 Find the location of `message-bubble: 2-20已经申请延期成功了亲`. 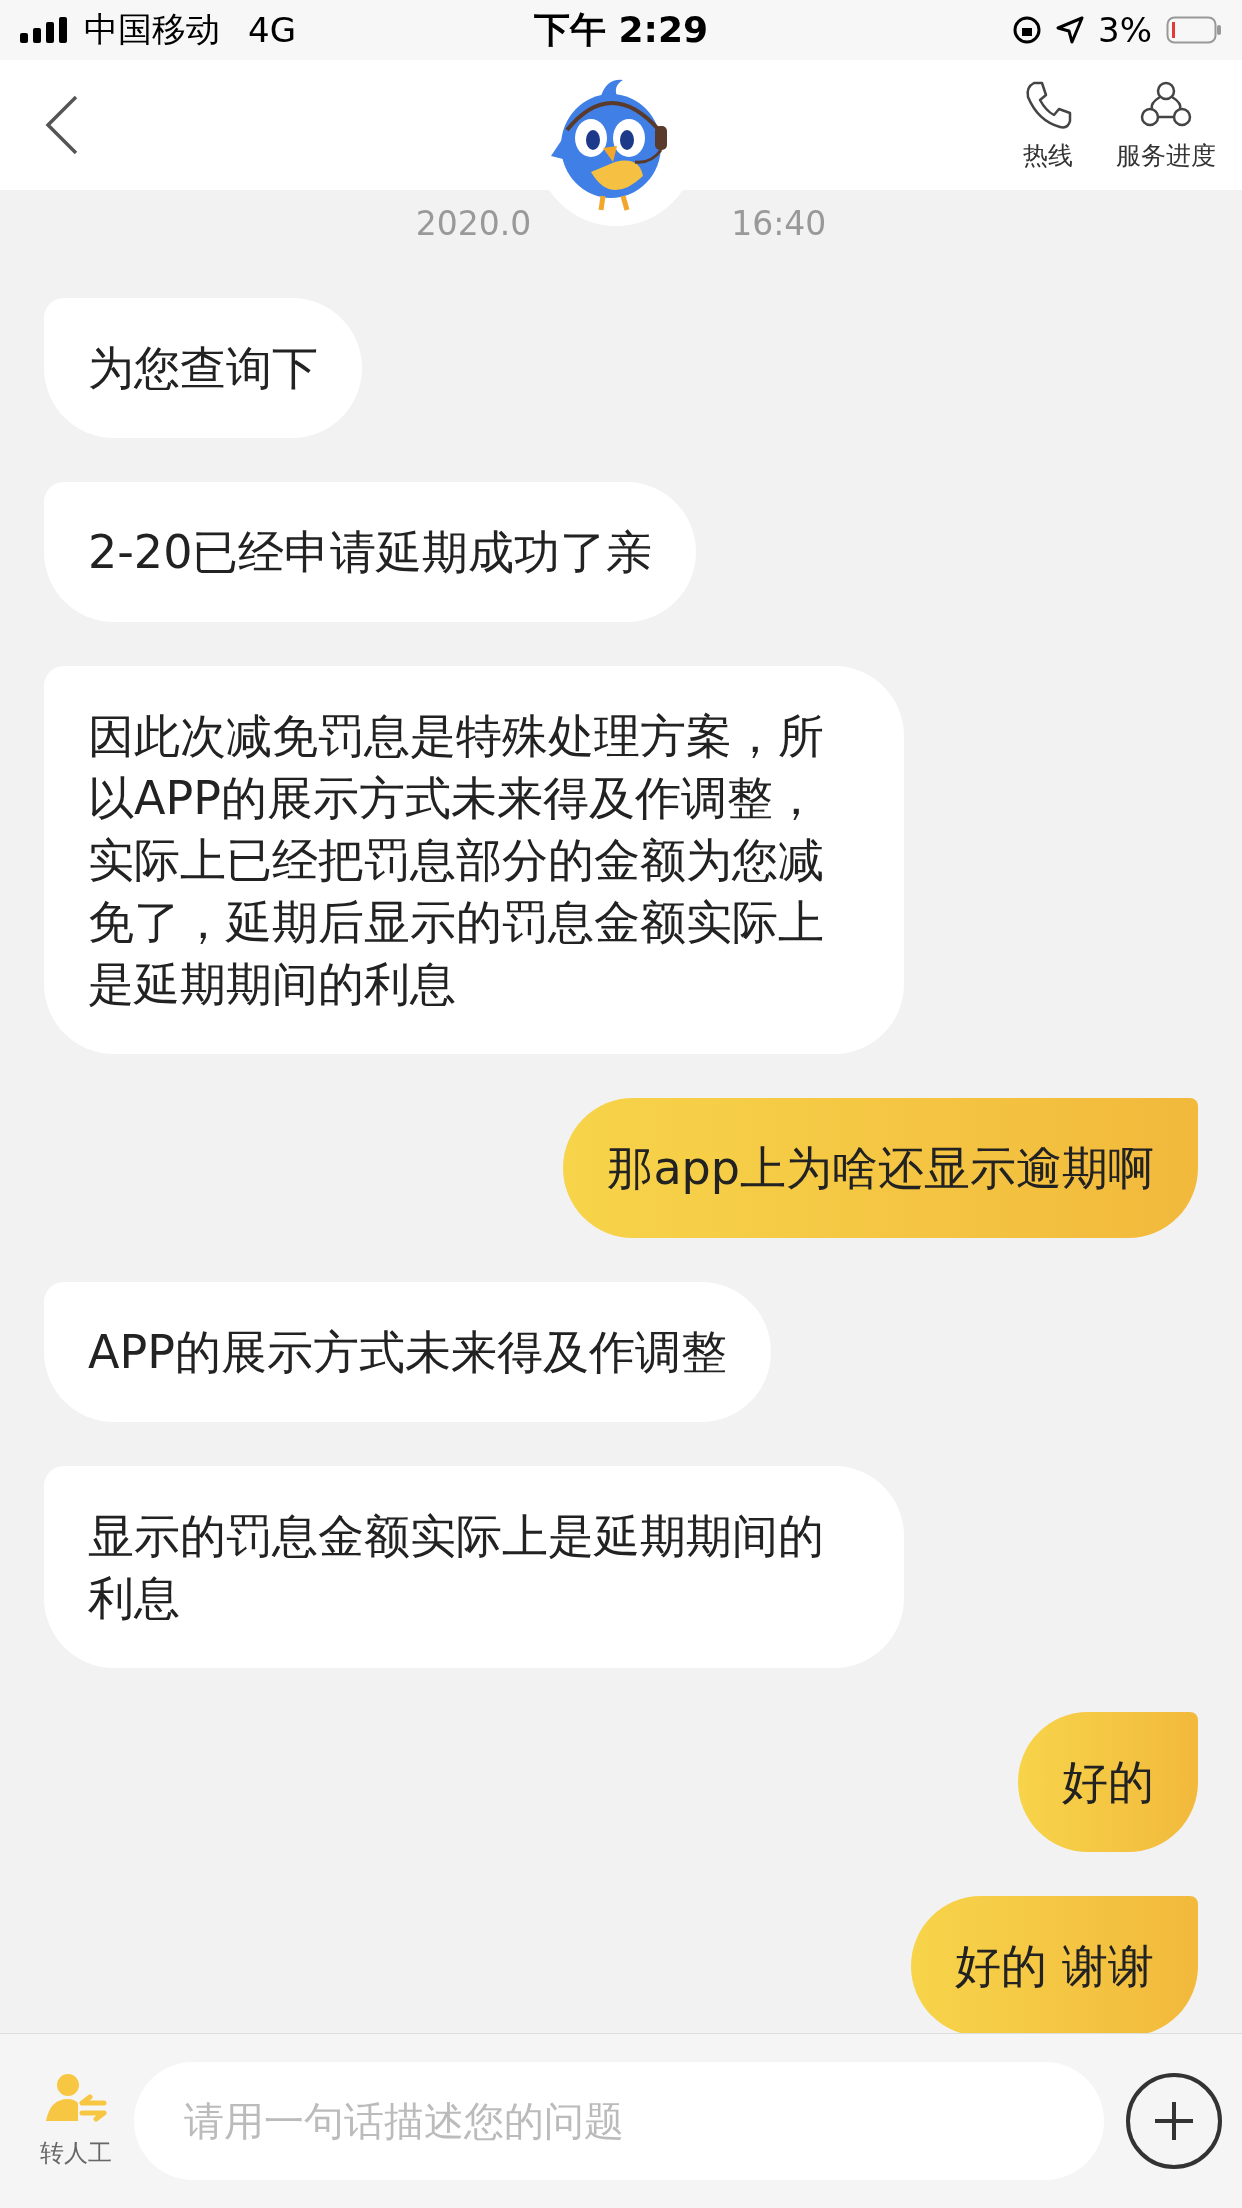

message-bubble: 2-20已经申请延期成功了亲 is located at coordinates (370, 552).